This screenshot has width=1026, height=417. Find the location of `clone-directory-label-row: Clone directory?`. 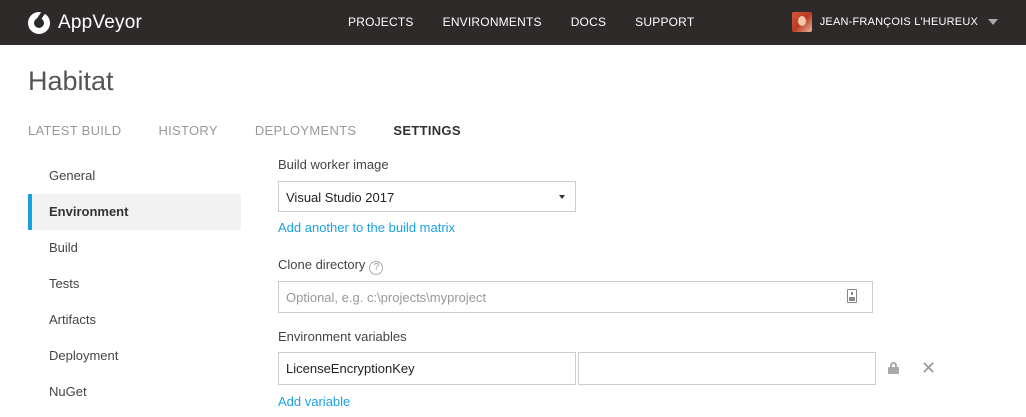

clone-directory-label-row: Clone directory? is located at coordinates (331, 266).